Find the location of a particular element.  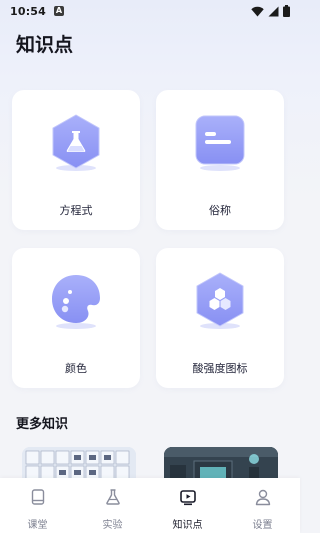

card-acid-strength: 酸强度图标 is located at coordinates (220, 318).